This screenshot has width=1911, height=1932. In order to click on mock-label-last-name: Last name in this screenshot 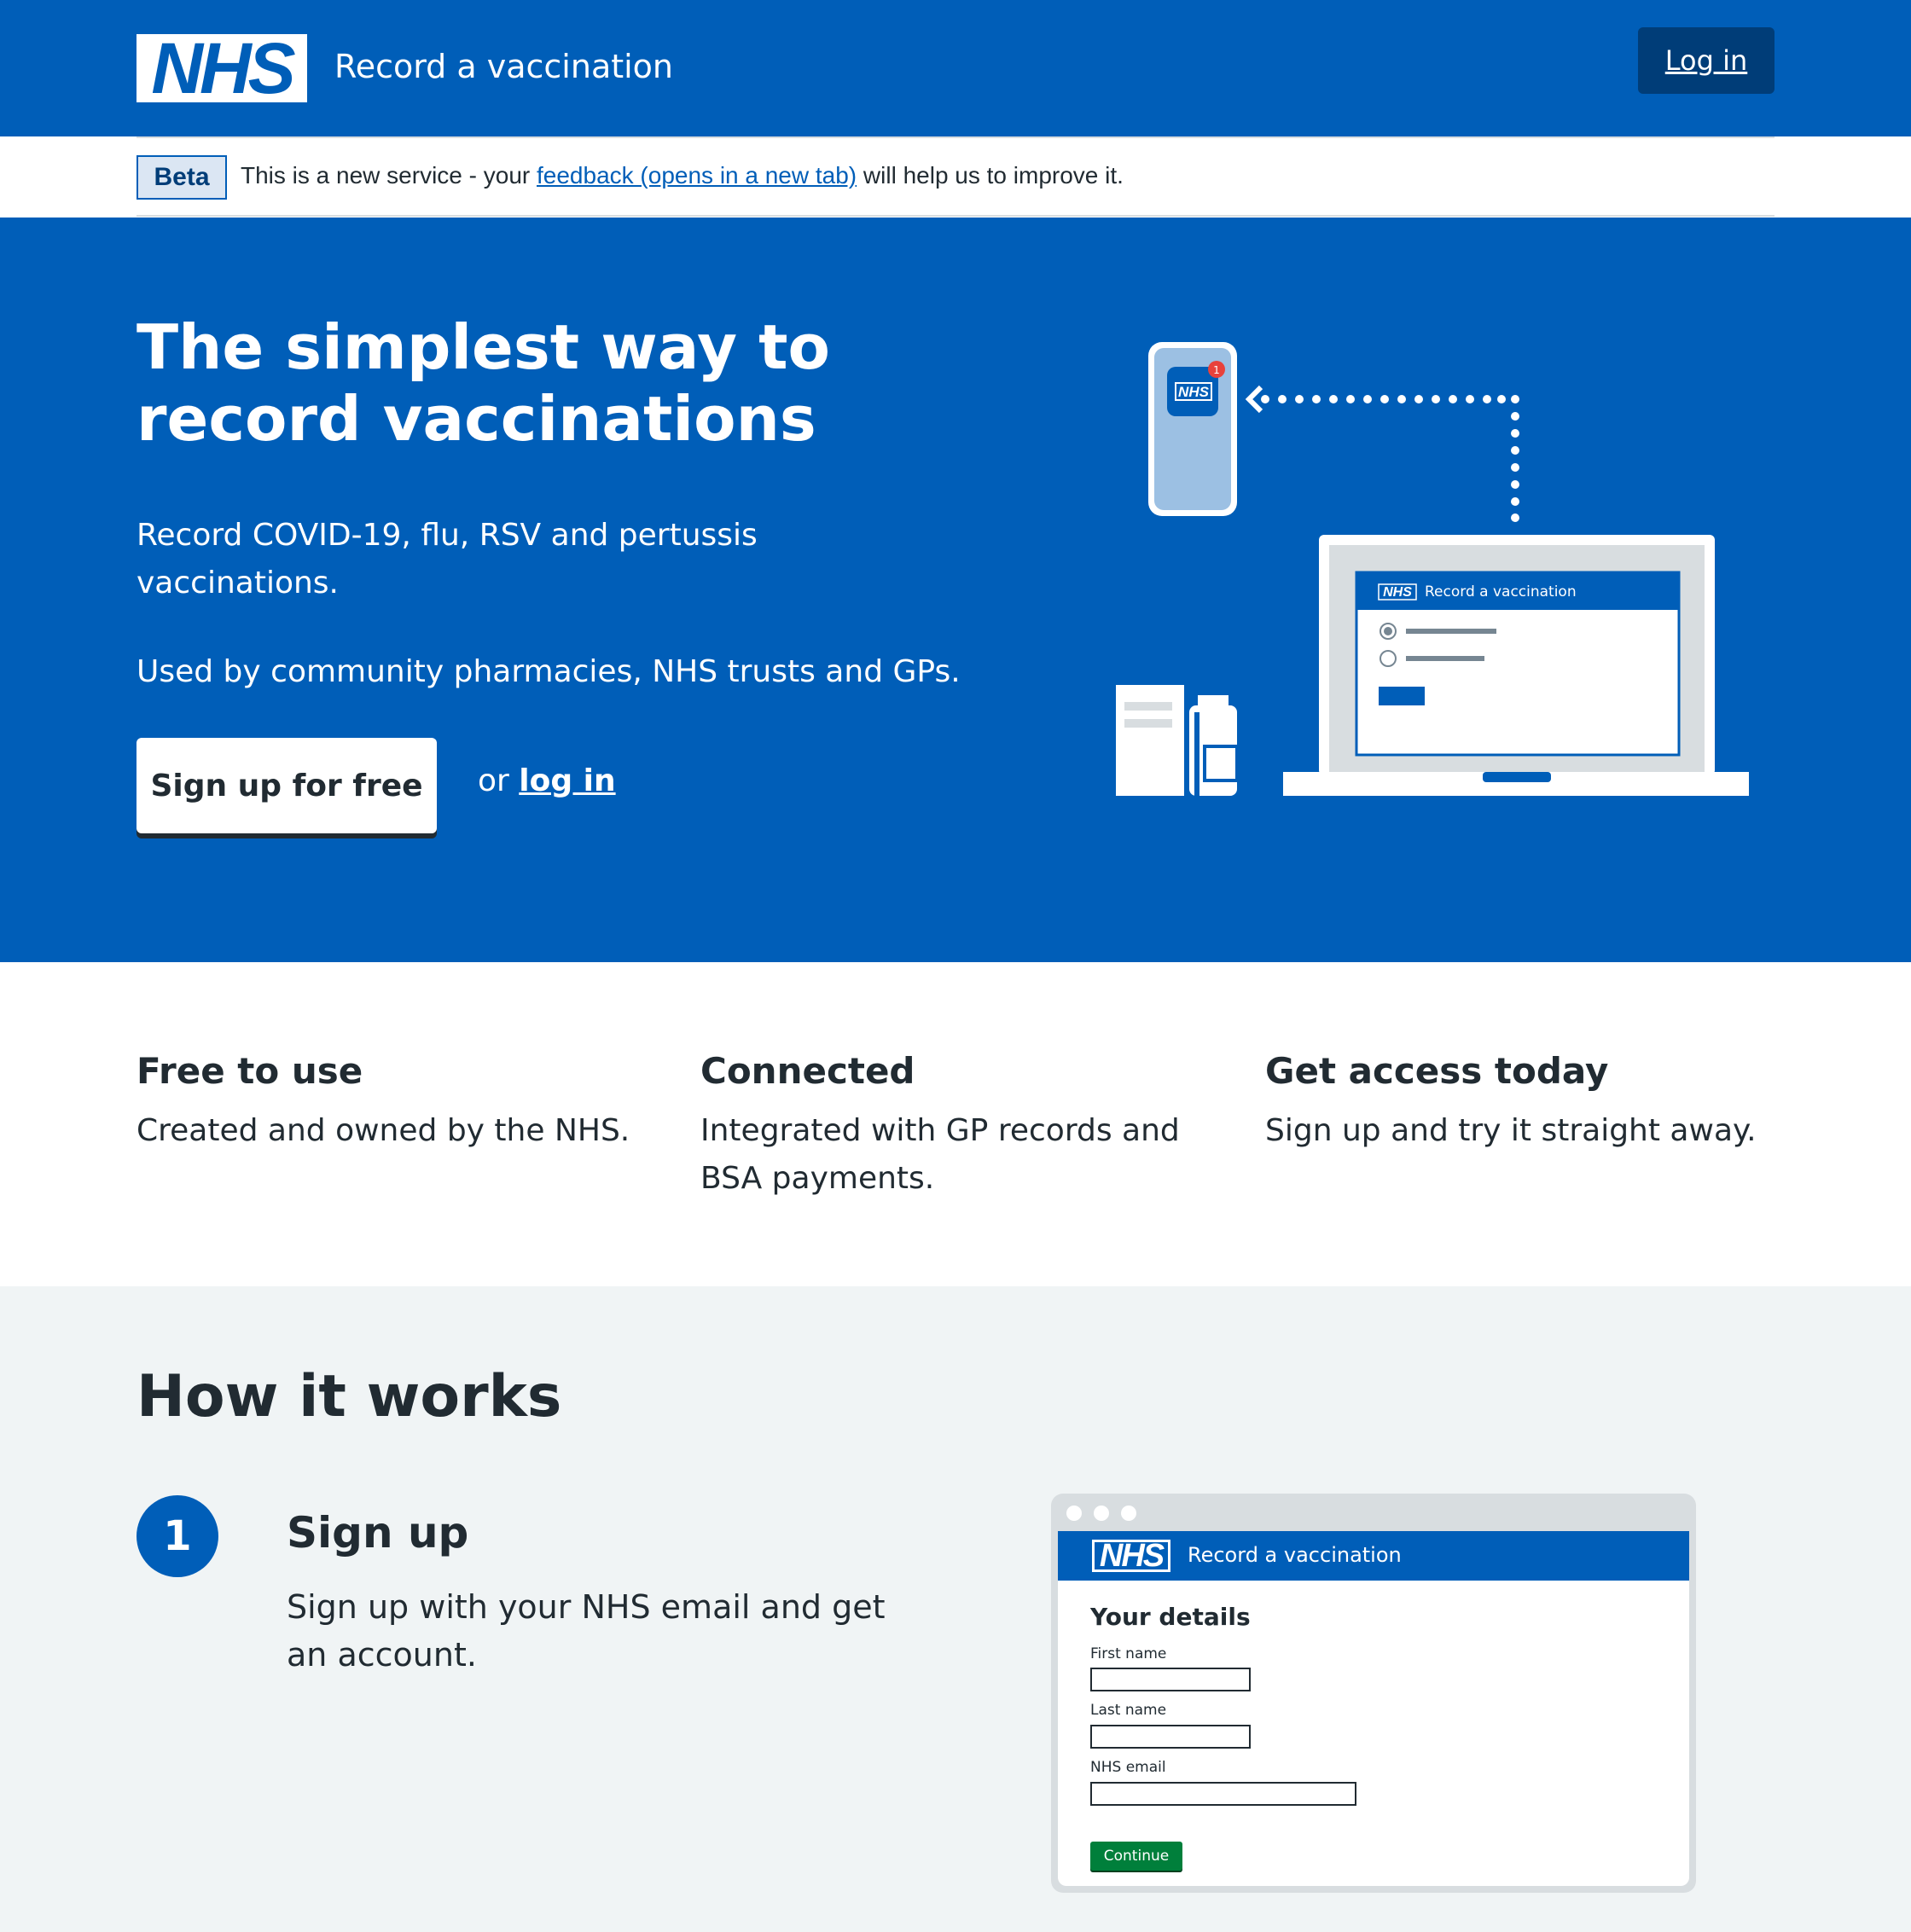, I will do `click(1128, 1710)`.